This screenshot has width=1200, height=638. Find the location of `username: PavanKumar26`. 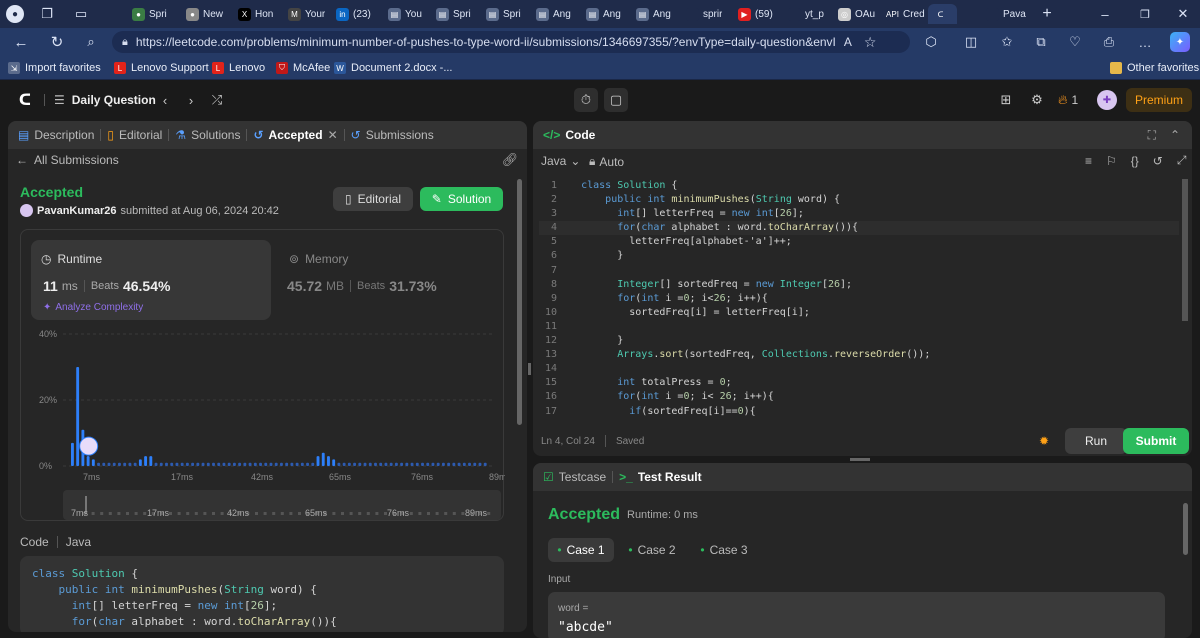

username: PavanKumar26 is located at coordinates (77, 211).